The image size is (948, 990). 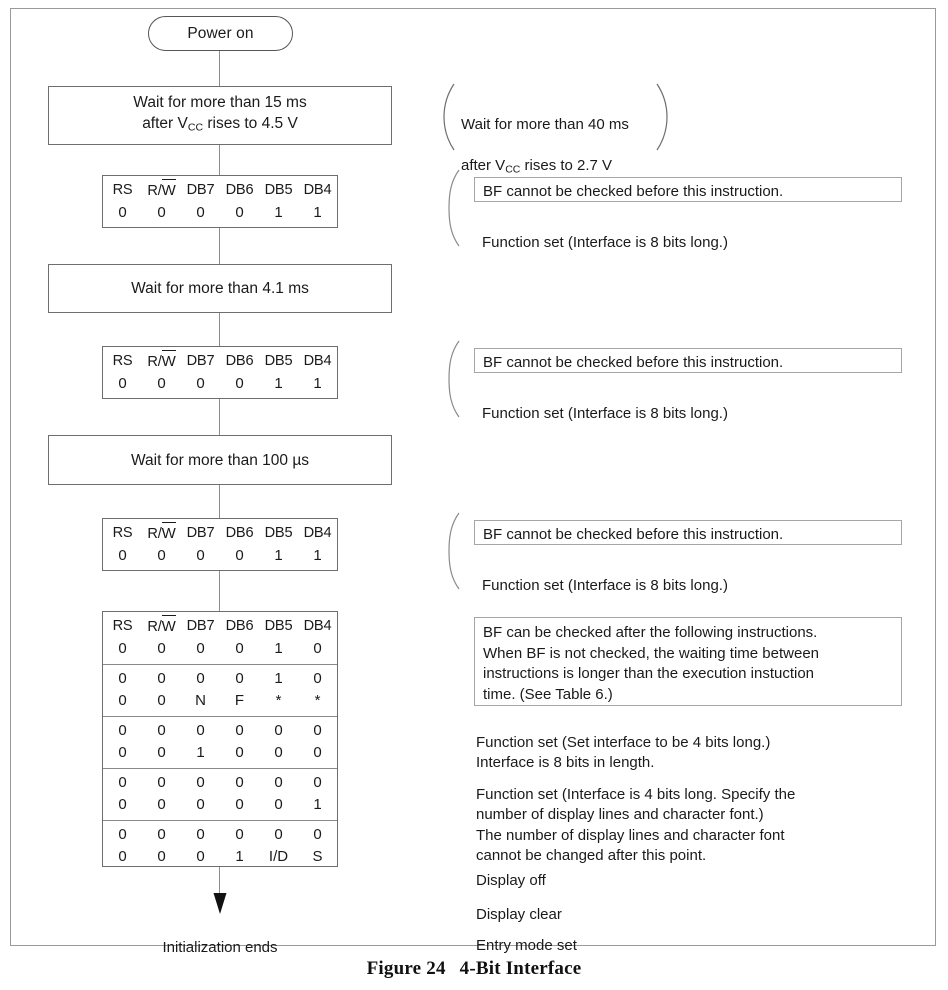 What do you see at coordinates (219, 417) in the screenshot?
I see `connector-instr2-to-wait3` at bounding box center [219, 417].